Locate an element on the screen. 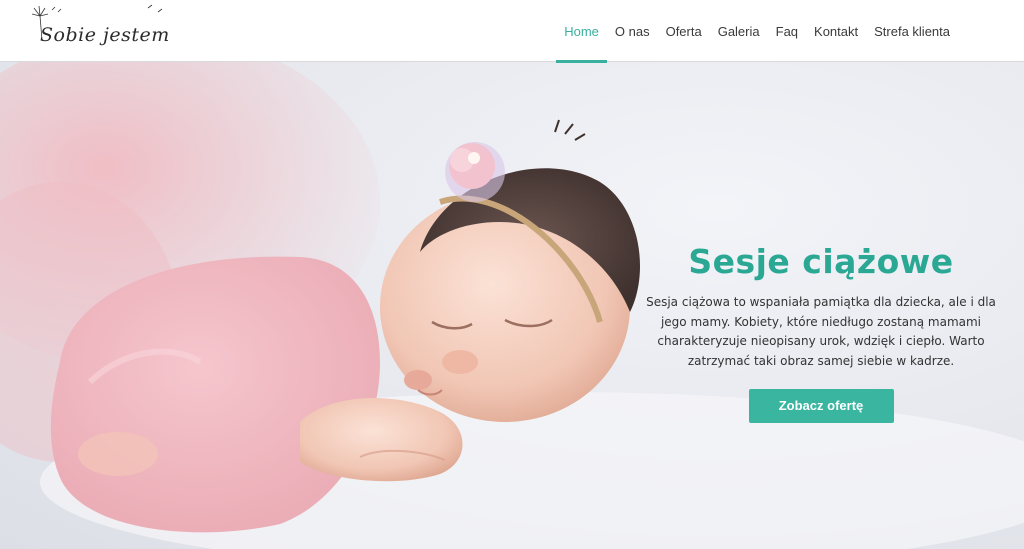 The image size is (1024, 549). nav-strefa-klienta: Strefa klienta is located at coordinates (912, 31).